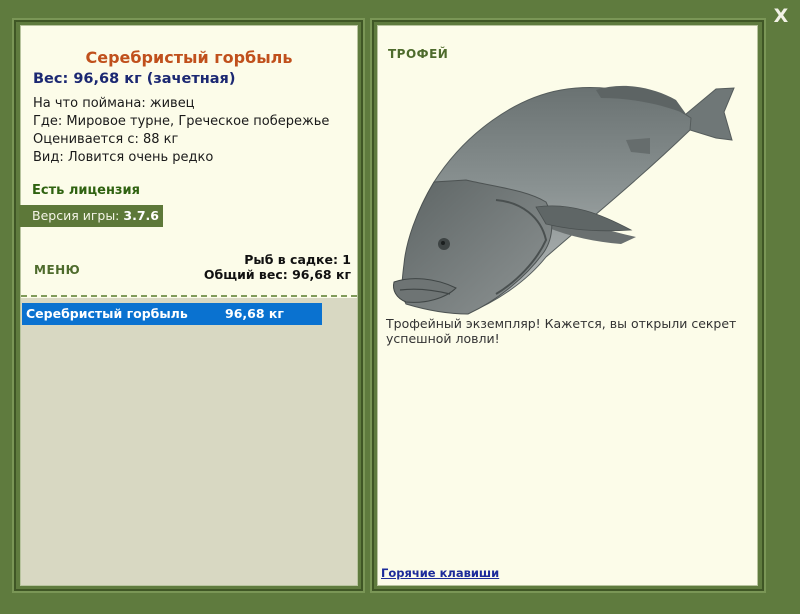 The image size is (800, 614). What do you see at coordinates (57, 270) in the screenshot?
I see `menu-button: МЕНЮ` at bounding box center [57, 270].